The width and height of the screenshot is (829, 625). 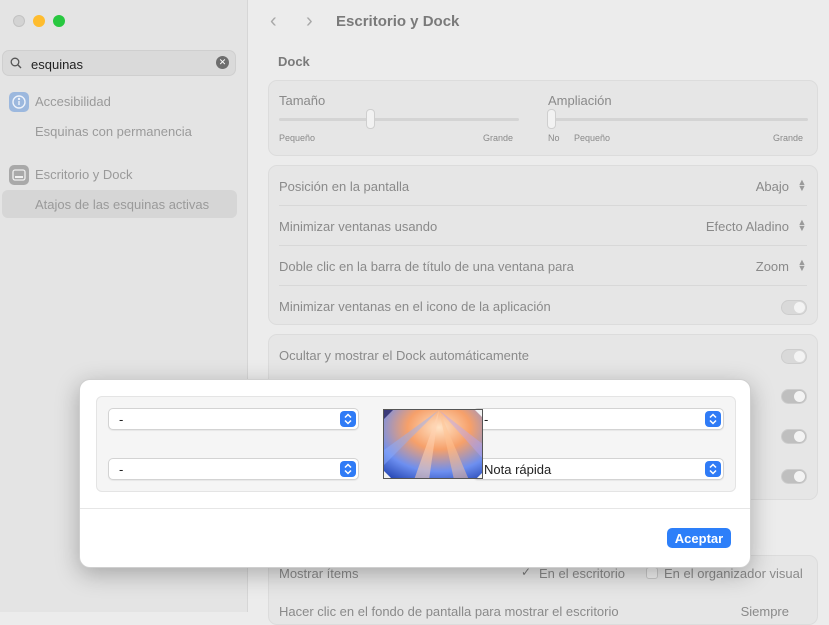 I want to click on size-label: Tamaño, so click(x=302, y=100).